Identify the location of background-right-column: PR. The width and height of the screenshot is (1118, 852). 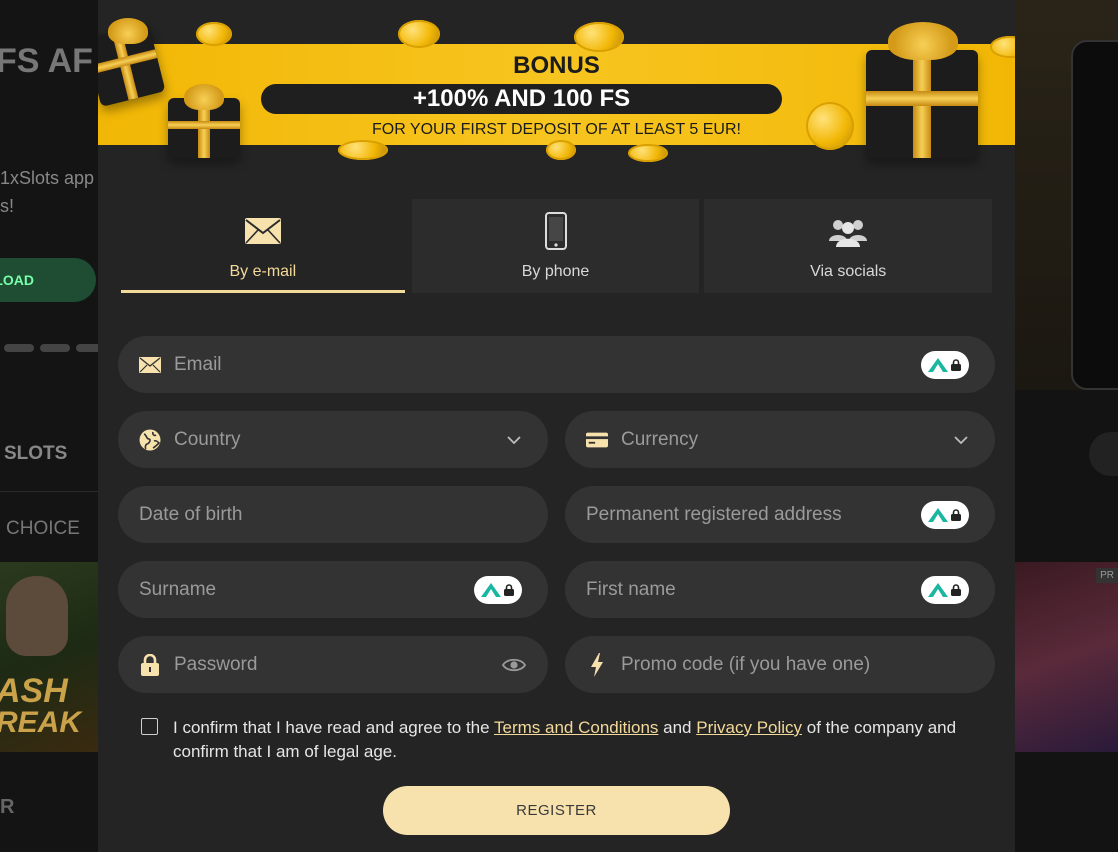
(1066, 426).